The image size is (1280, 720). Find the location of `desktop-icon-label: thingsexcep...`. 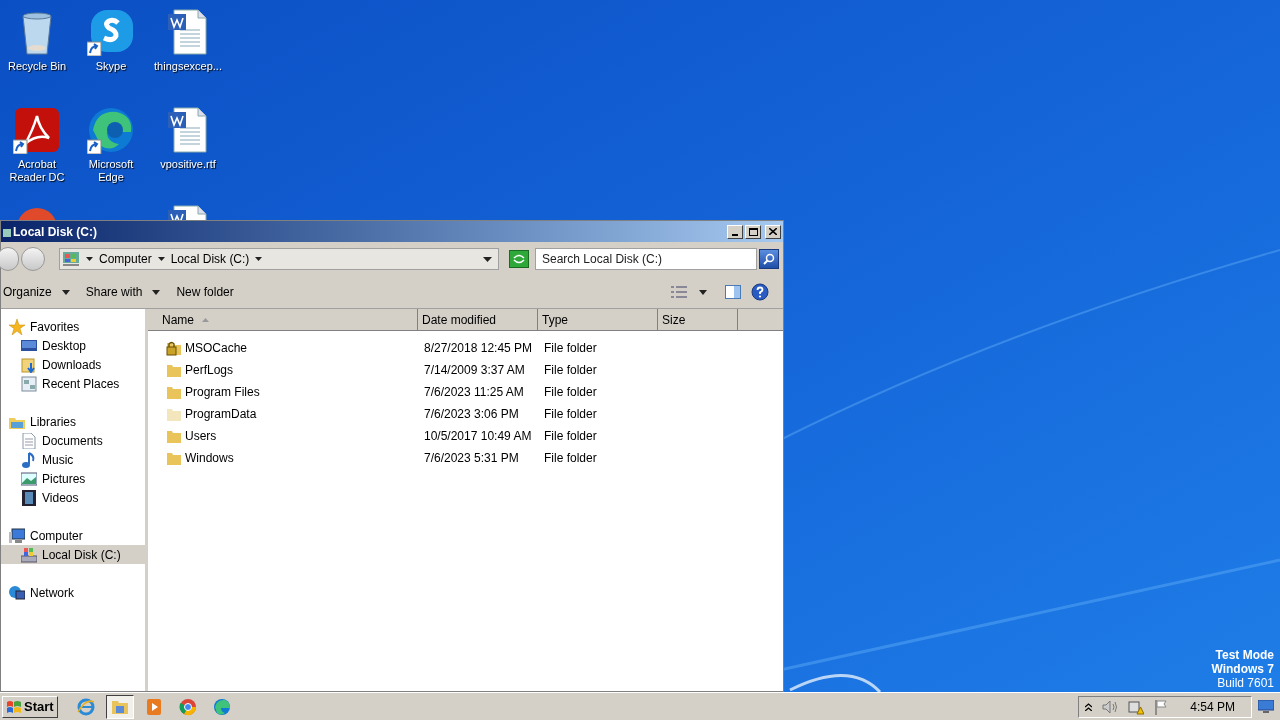

desktop-icon-label: thingsexcep... is located at coordinates (188, 66).